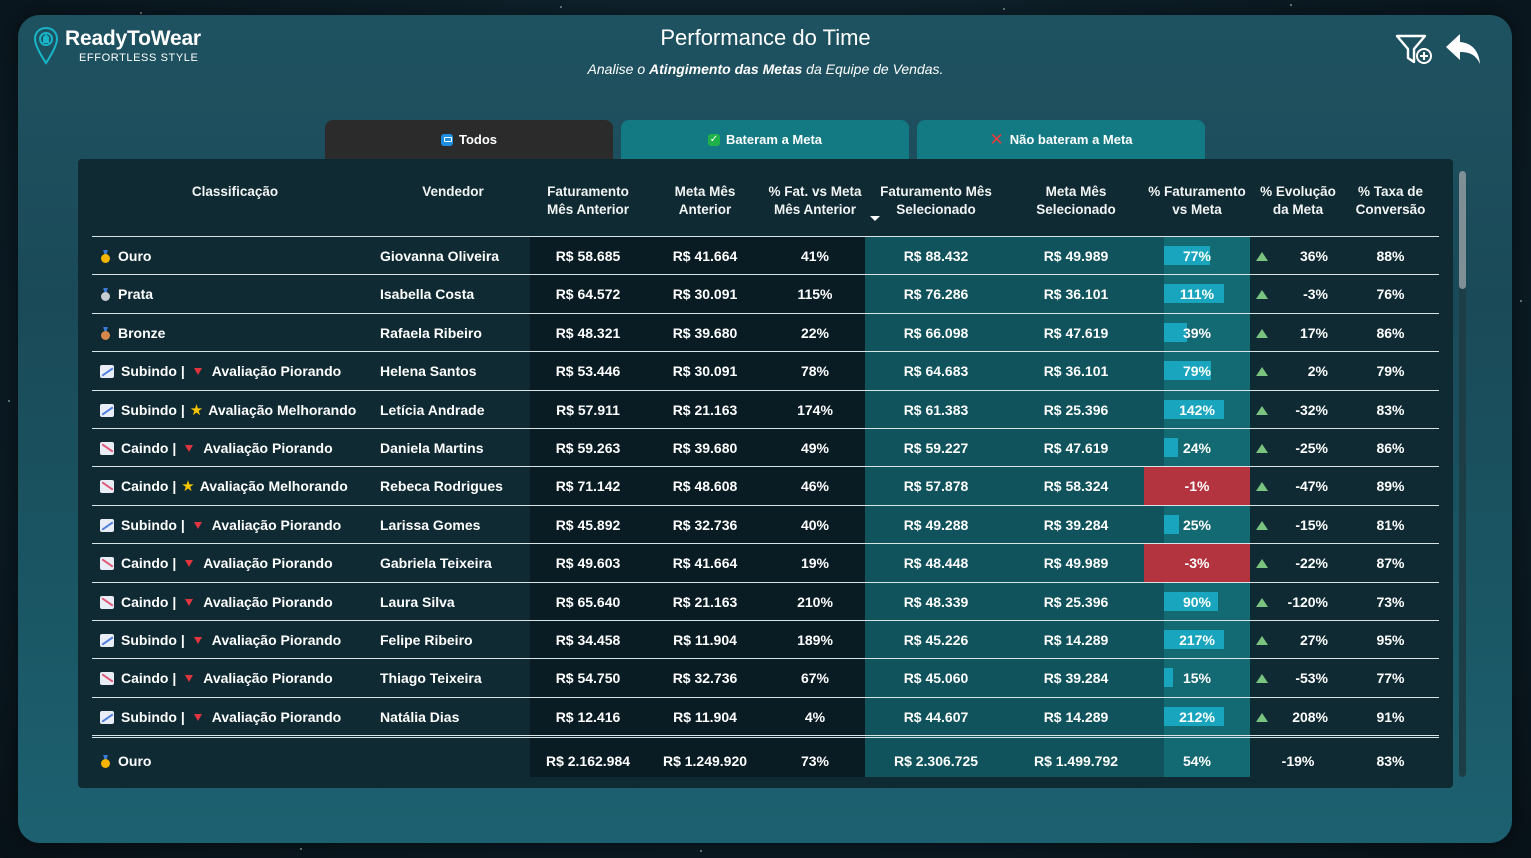  I want to click on evolucao-cell: -32%, so click(1301, 410).